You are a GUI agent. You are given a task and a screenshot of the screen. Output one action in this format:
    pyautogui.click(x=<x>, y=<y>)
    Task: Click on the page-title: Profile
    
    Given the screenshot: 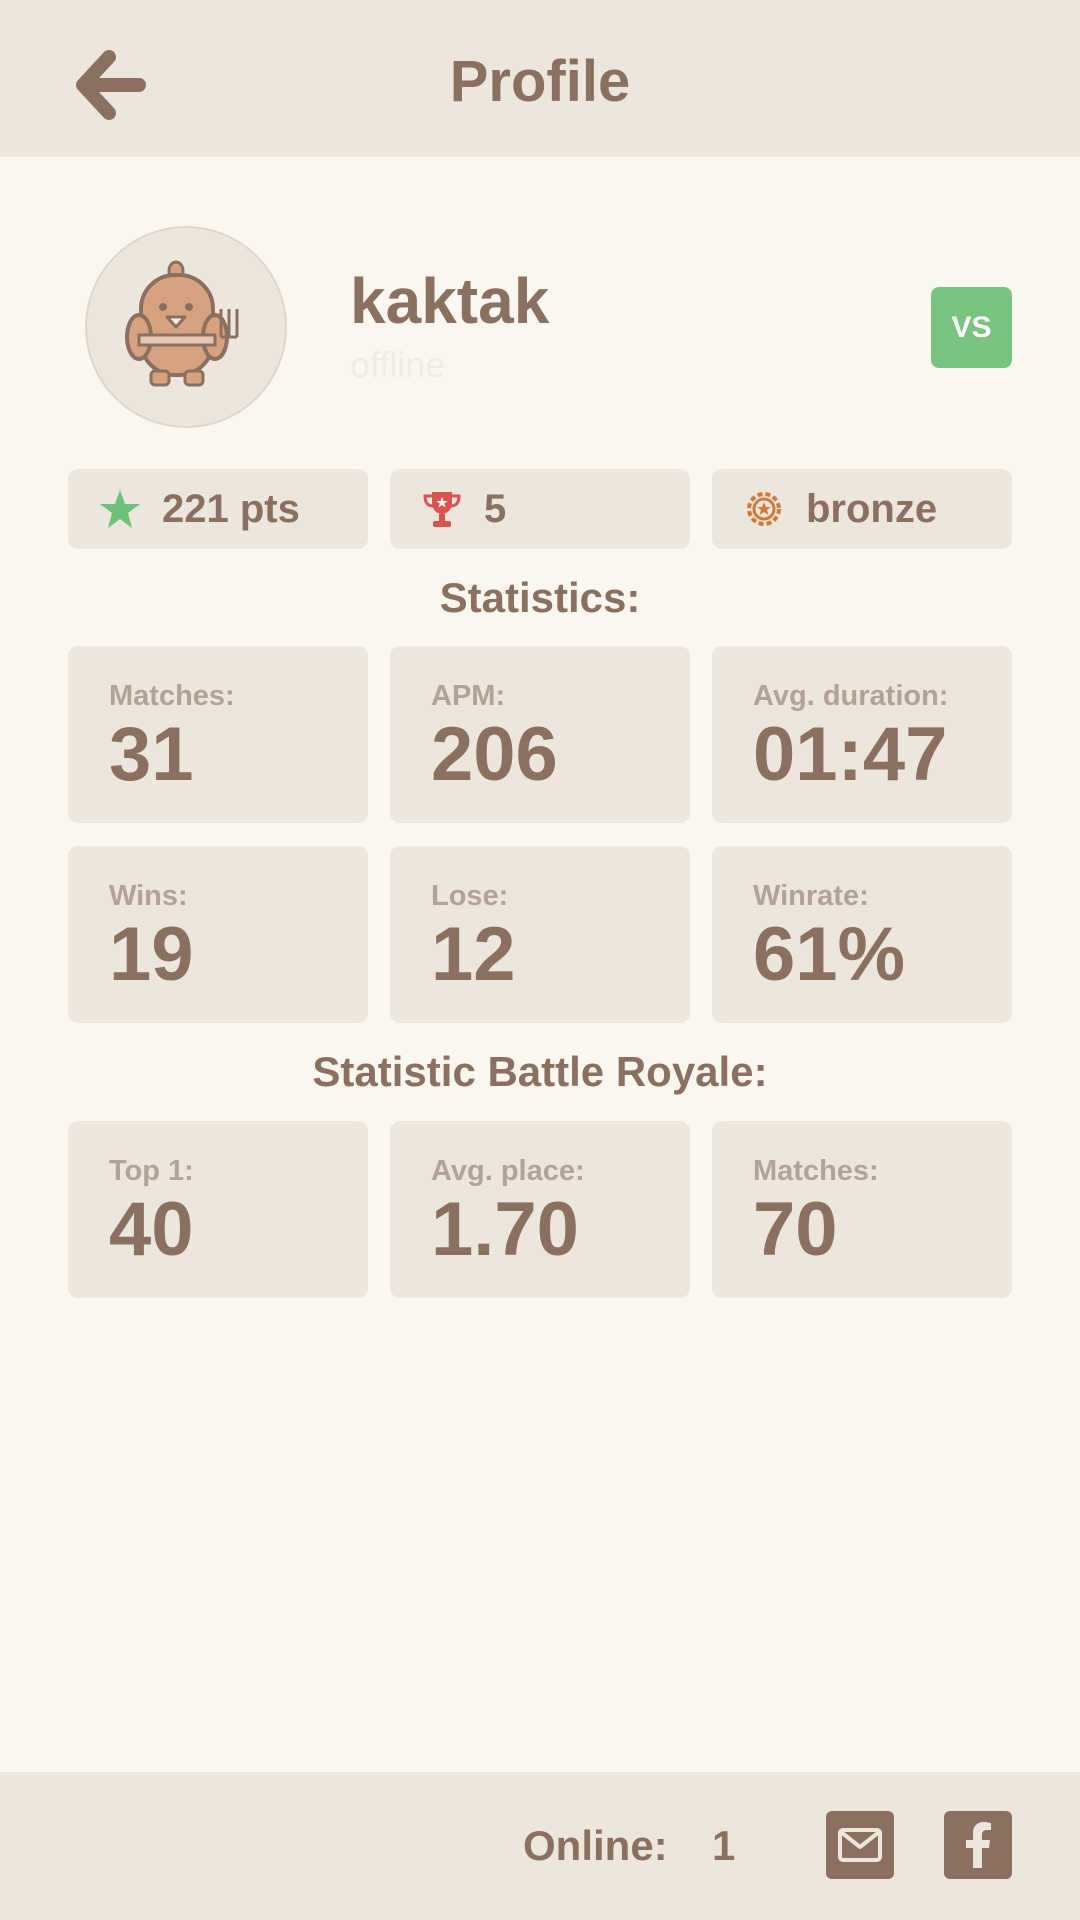 What is the action you would take?
    pyautogui.click(x=540, y=81)
    